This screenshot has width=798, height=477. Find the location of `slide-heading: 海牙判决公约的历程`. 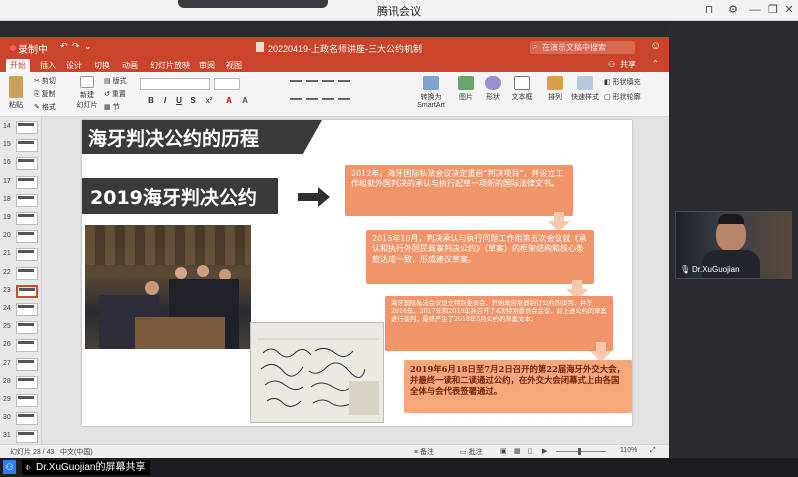

slide-heading: 海牙判决公约的历程 is located at coordinates (174, 139).